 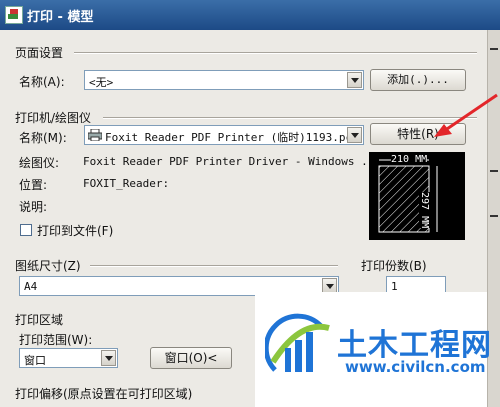 I want to click on paper-height-label: 297 MM, so click(x=424, y=210).